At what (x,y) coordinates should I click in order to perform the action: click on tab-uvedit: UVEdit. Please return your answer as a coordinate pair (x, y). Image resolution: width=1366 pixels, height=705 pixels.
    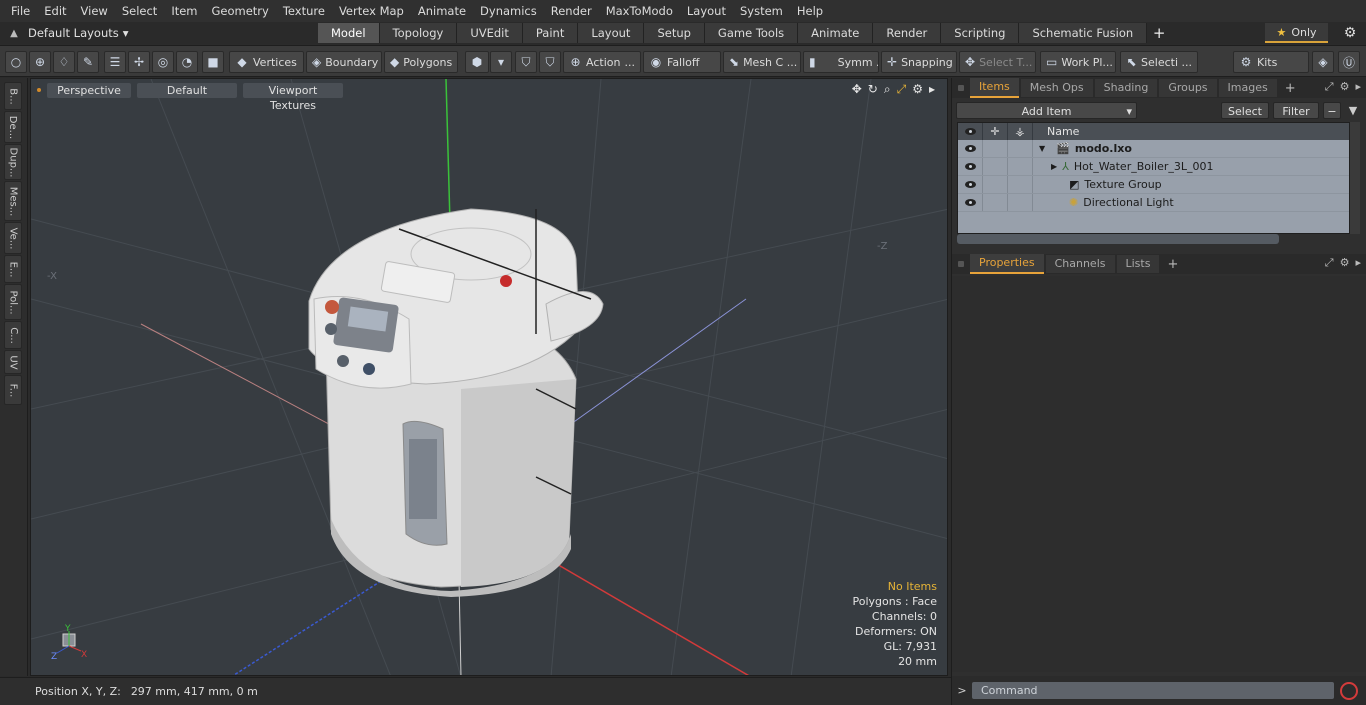
    Looking at the image, I should click on (490, 33).